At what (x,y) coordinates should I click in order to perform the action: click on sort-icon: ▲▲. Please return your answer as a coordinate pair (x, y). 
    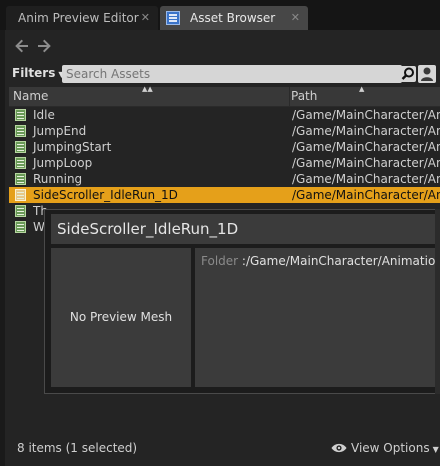
    Looking at the image, I should click on (147, 89).